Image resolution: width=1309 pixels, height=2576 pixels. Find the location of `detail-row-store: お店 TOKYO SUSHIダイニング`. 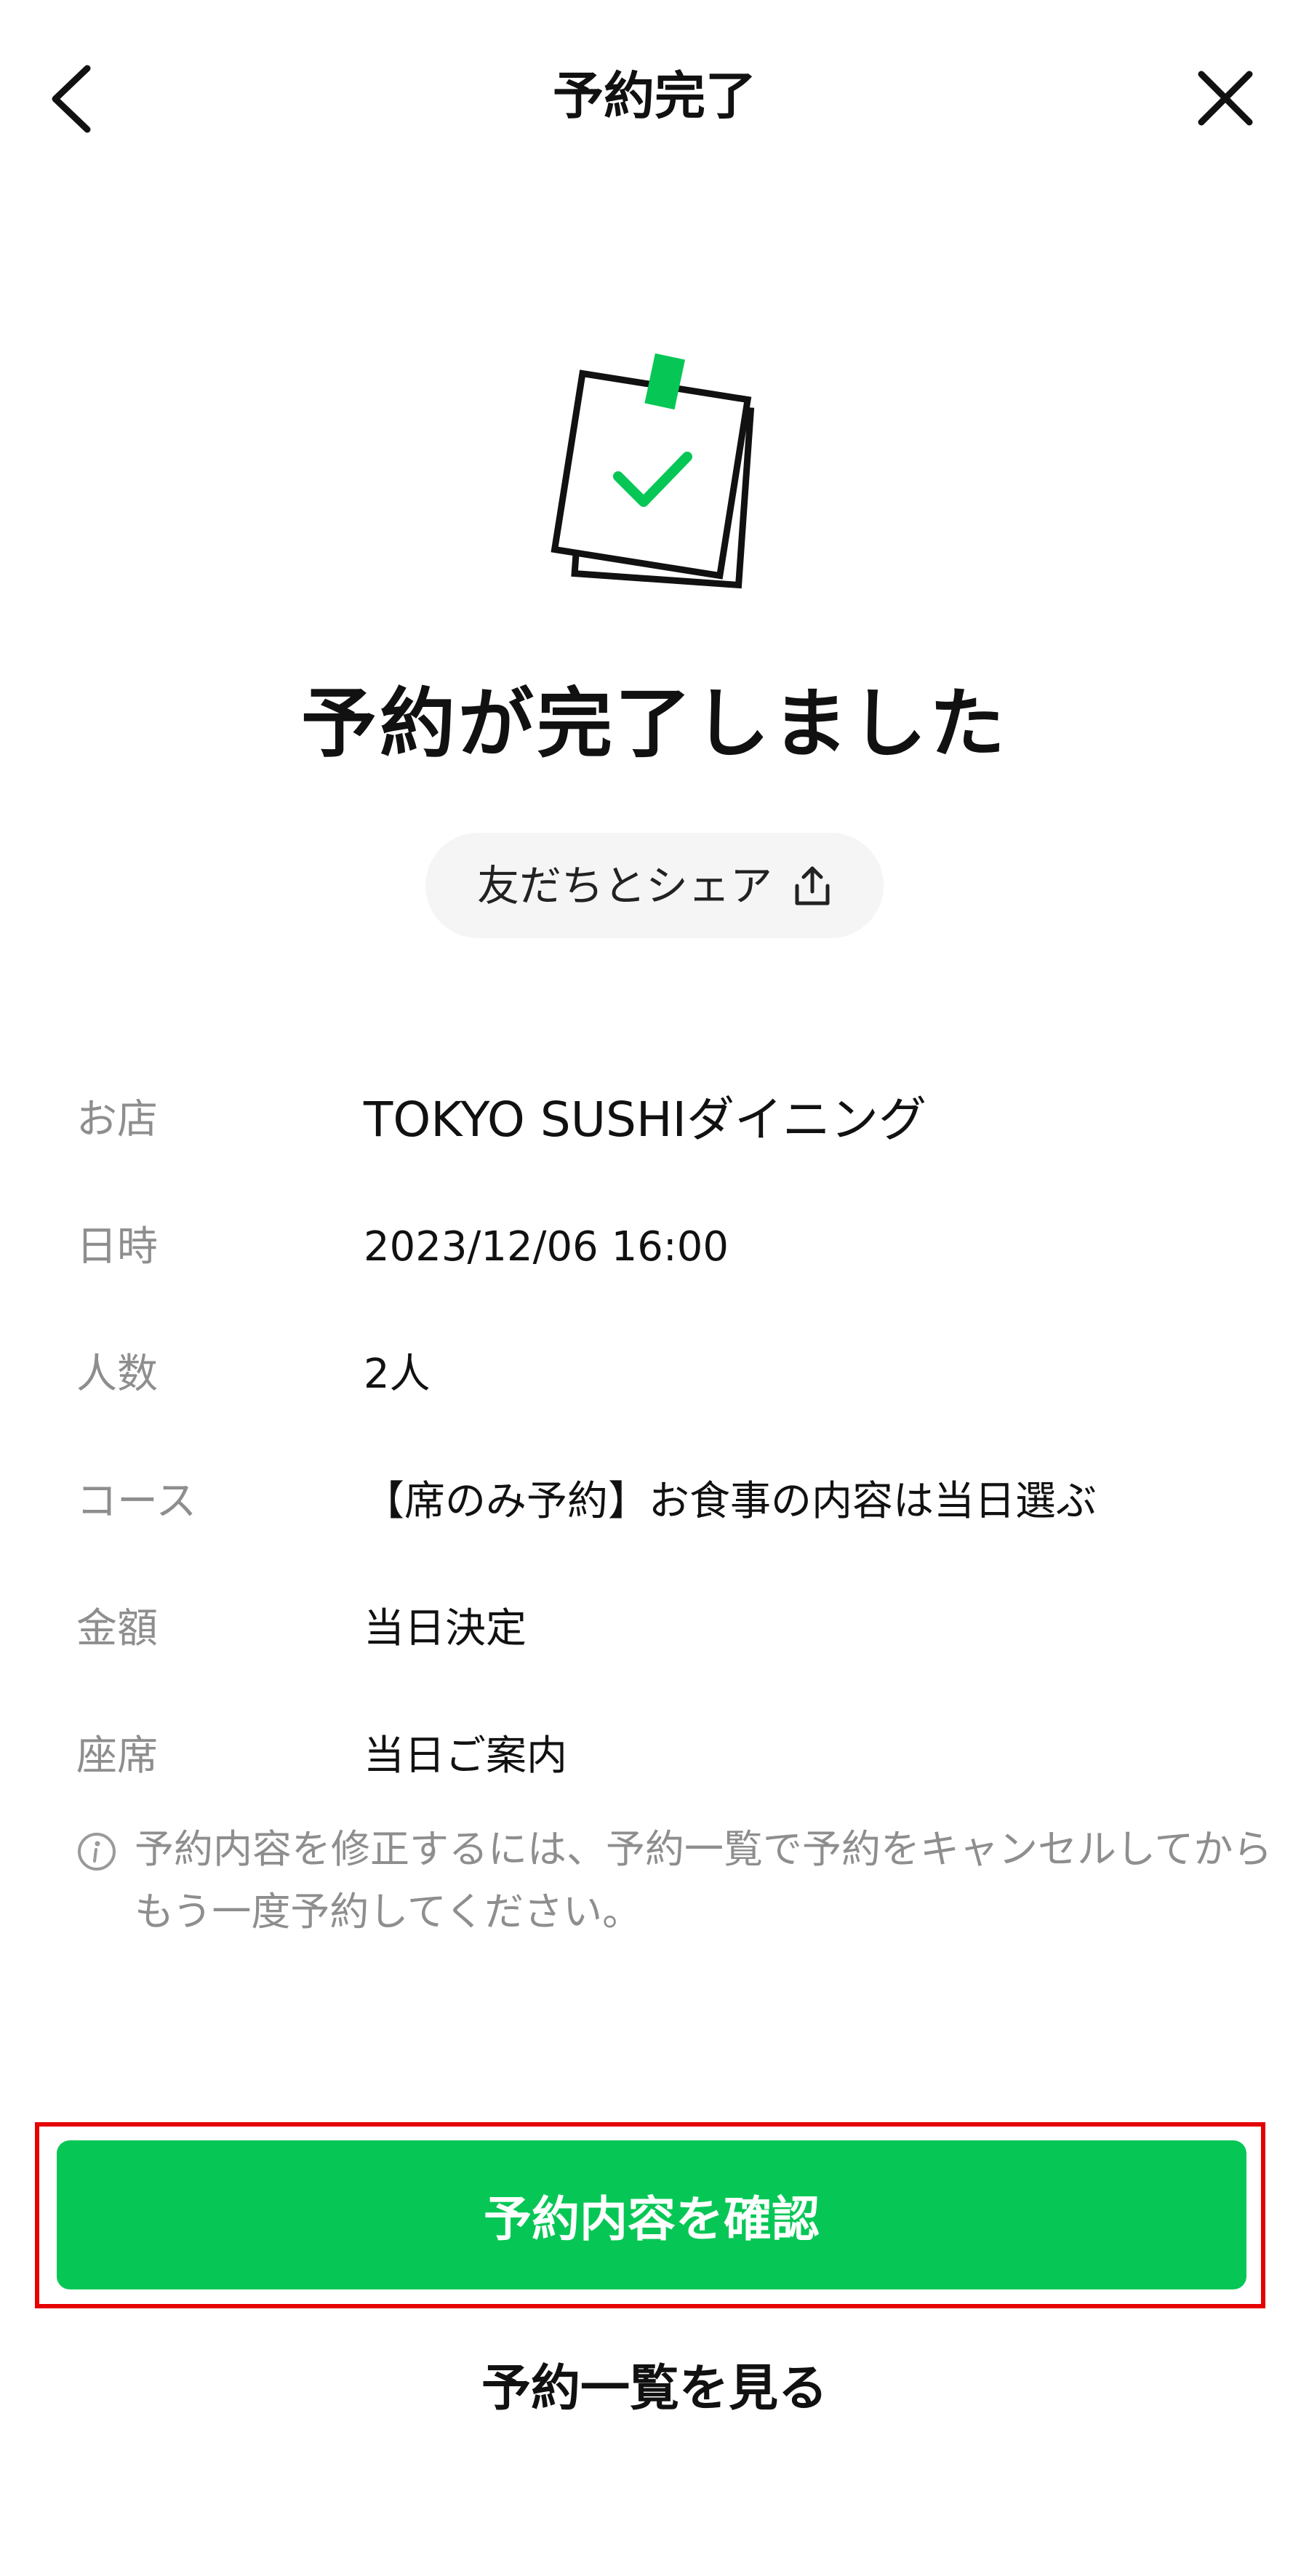

detail-row-store: お店 TOKYO SUSHIダイニング is located at coordinates (654, 1120).